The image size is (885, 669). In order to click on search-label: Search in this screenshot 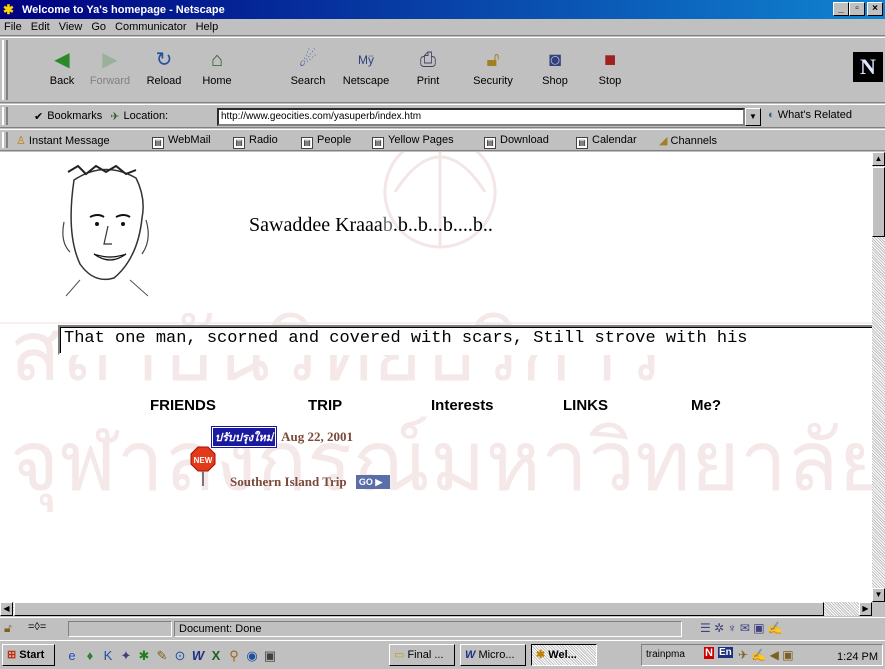, I will do `click(308, 81)`.